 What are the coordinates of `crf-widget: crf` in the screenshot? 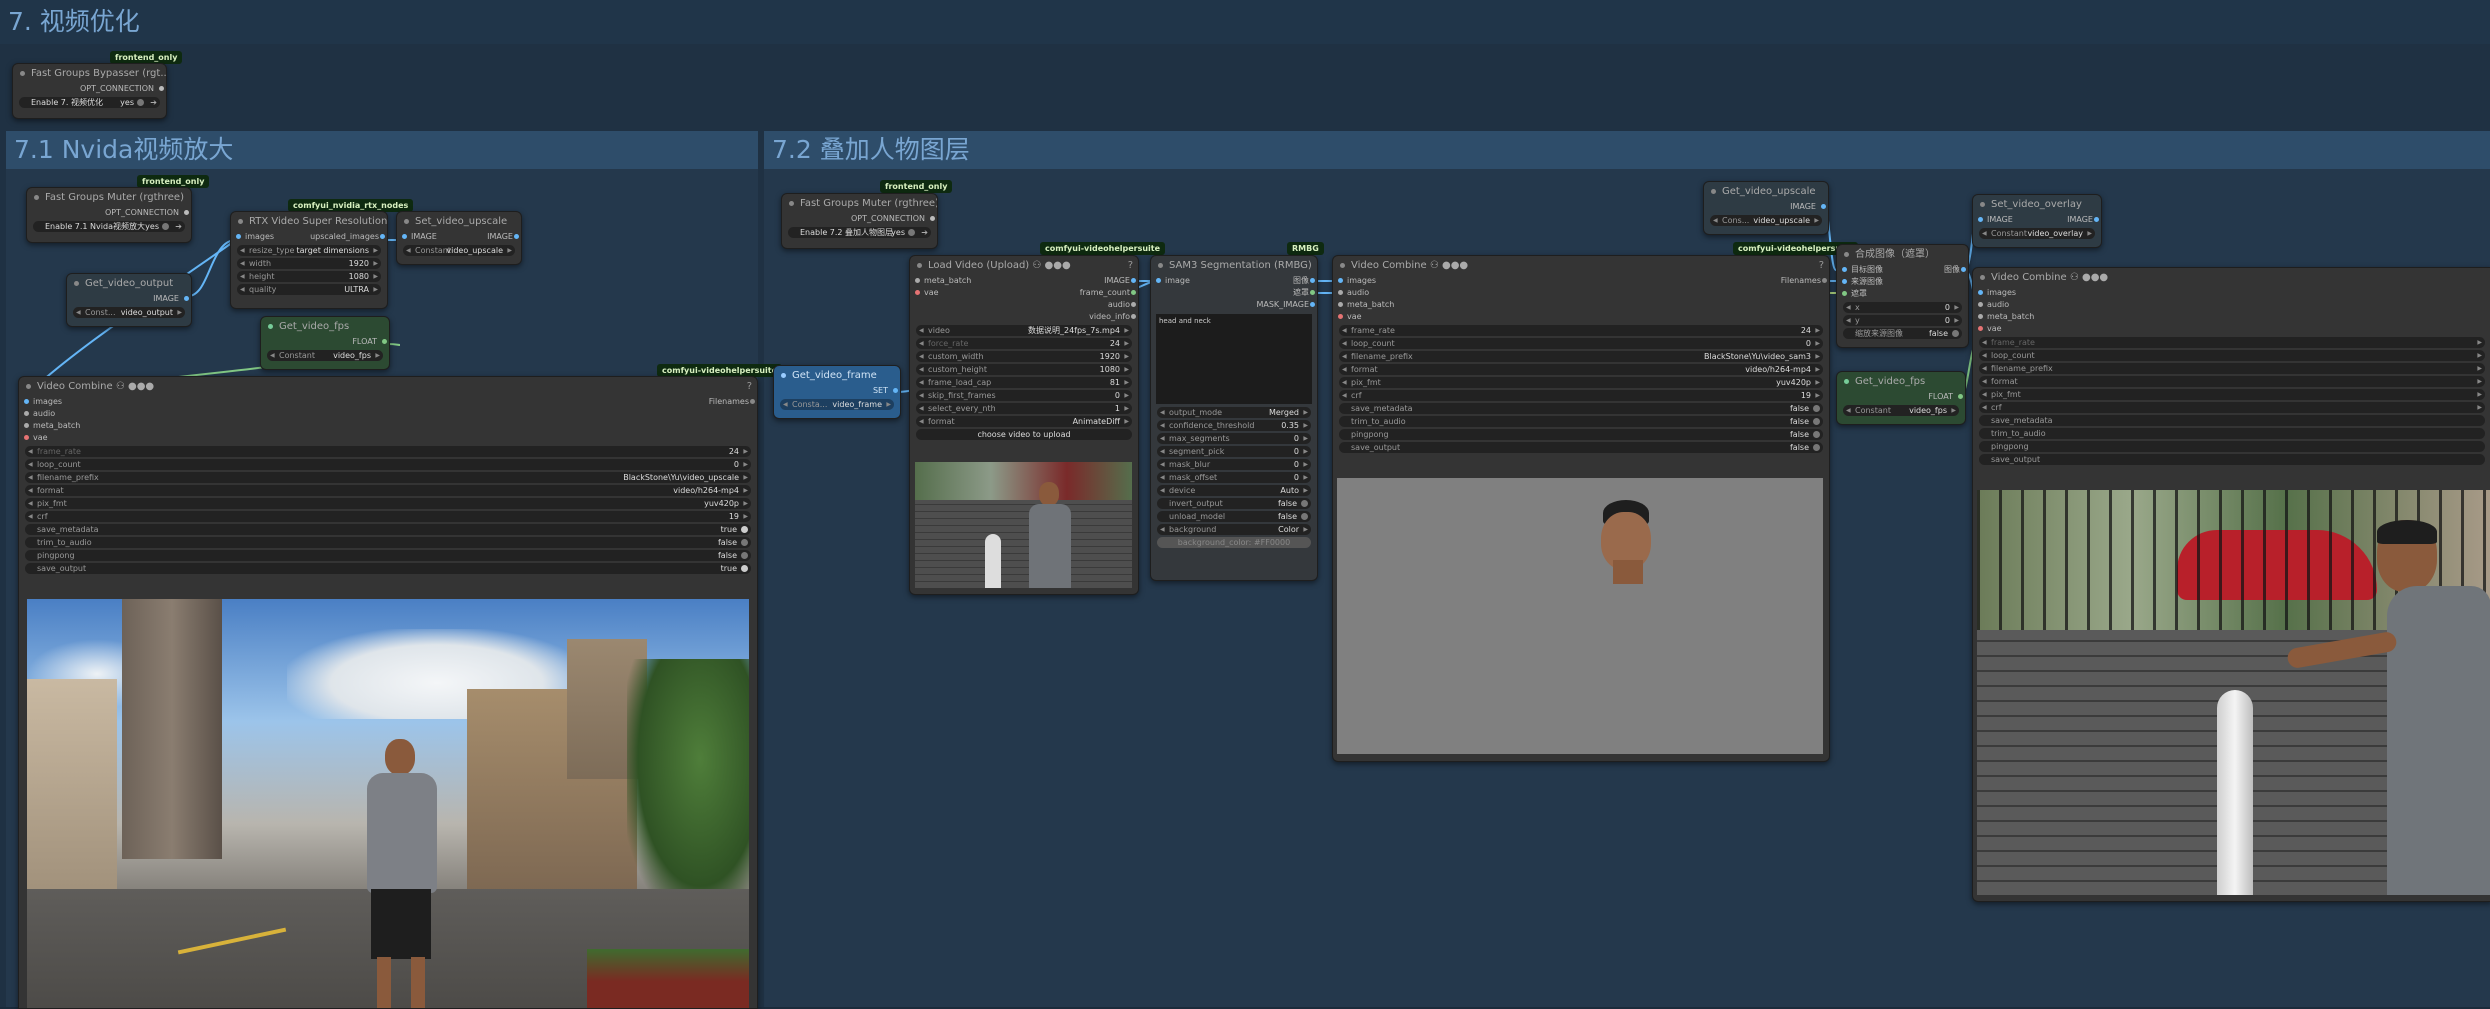 It's located at (2232, 407).